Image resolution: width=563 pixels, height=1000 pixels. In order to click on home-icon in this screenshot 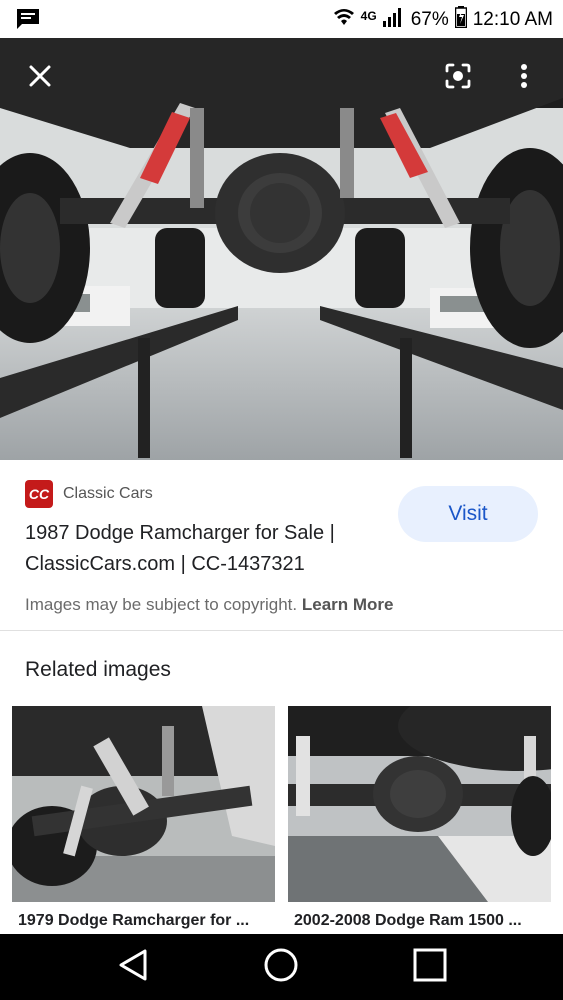, I will do `click(281, 967)`.